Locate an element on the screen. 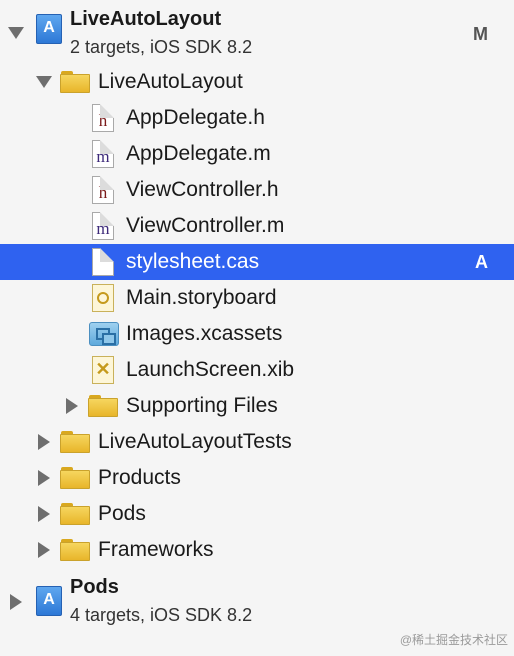 This screenshot has width=514, height=656. file-name: LaunchScreen.xib is located at coordinates (210, 369).